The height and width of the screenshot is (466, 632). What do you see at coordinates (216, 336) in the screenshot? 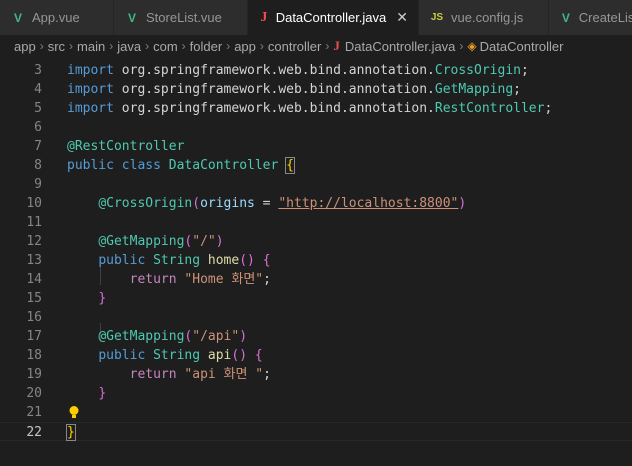
I see `string: "/api"` at bounding box center [216, 336].